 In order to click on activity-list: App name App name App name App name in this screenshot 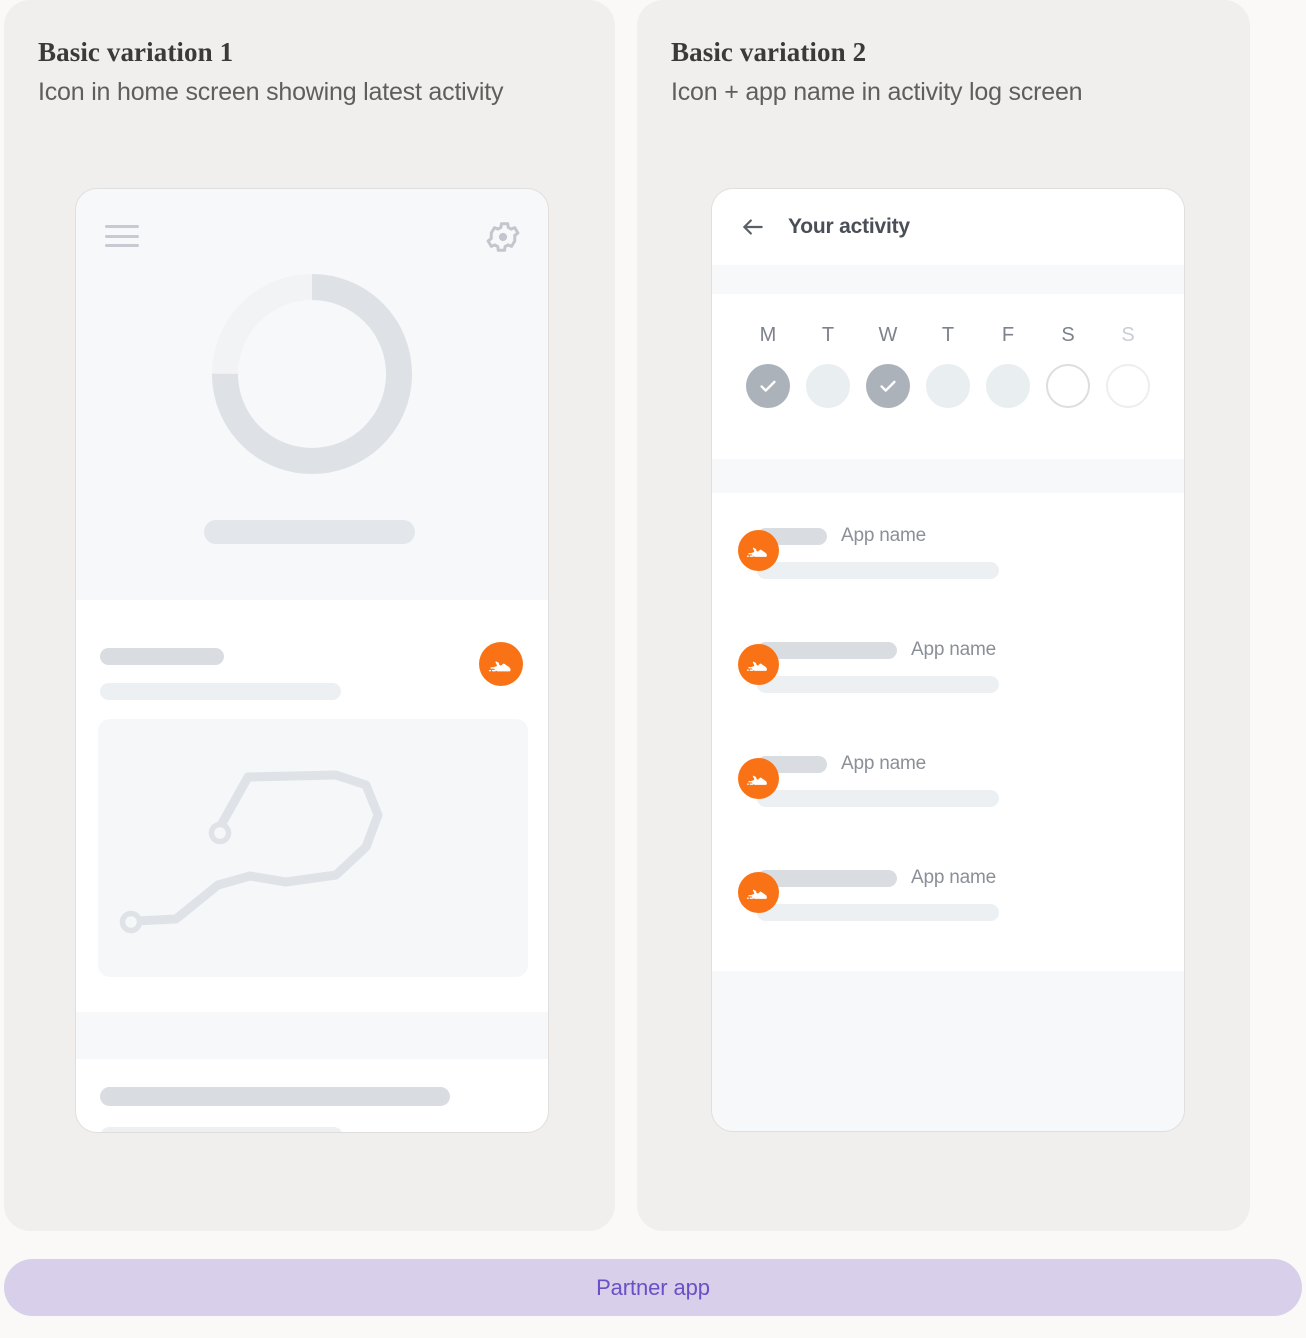, I will do `click(948, 732)`.